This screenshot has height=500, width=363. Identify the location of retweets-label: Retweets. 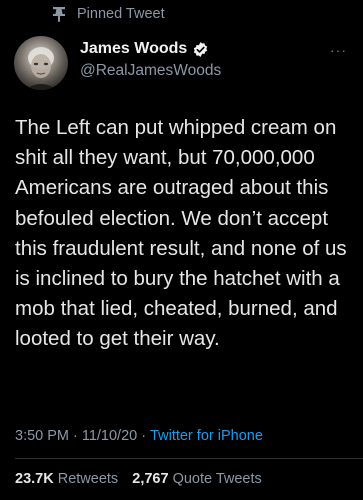
(88, 479).